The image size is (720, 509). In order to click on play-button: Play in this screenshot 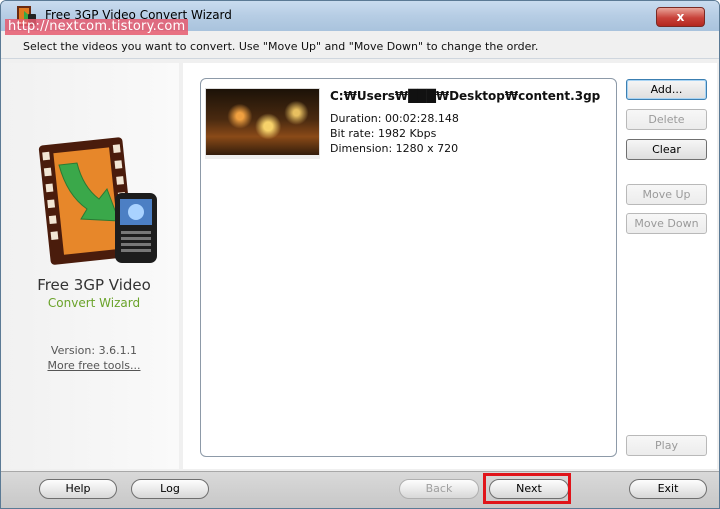, I will do `click(666, 445)`.